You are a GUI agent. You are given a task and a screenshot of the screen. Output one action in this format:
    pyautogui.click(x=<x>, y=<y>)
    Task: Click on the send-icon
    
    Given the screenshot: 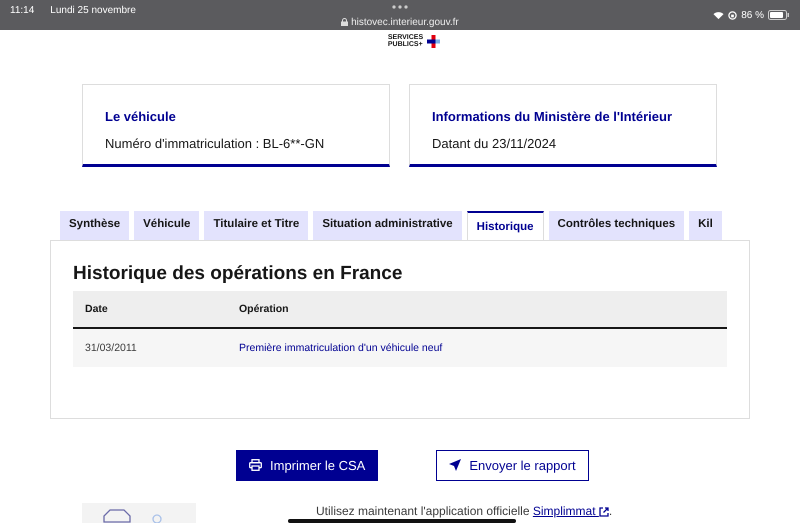 What is the action you would take?
    pyautogui.click(x=455, y=465)
    